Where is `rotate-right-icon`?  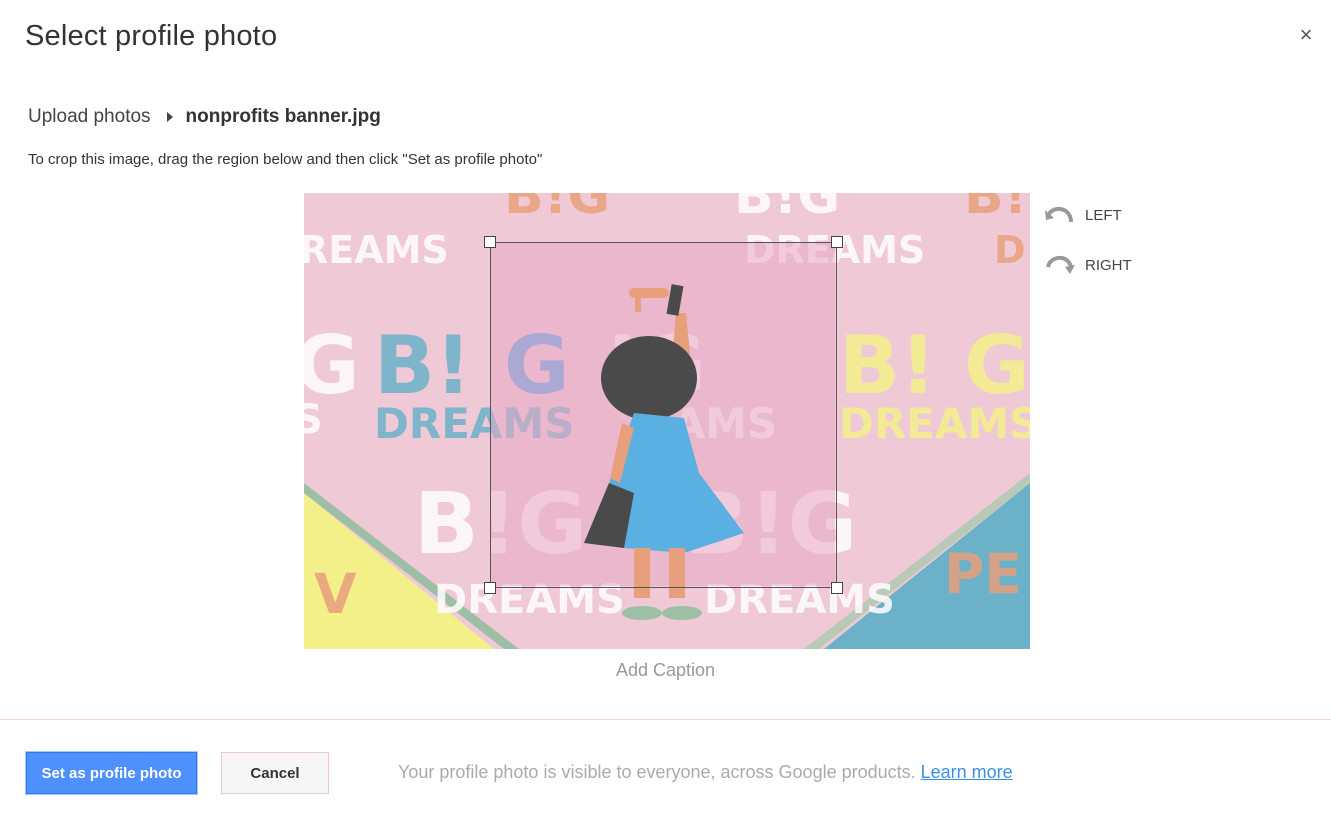
rotate-right-icon is located at coordinates (1060, 264).